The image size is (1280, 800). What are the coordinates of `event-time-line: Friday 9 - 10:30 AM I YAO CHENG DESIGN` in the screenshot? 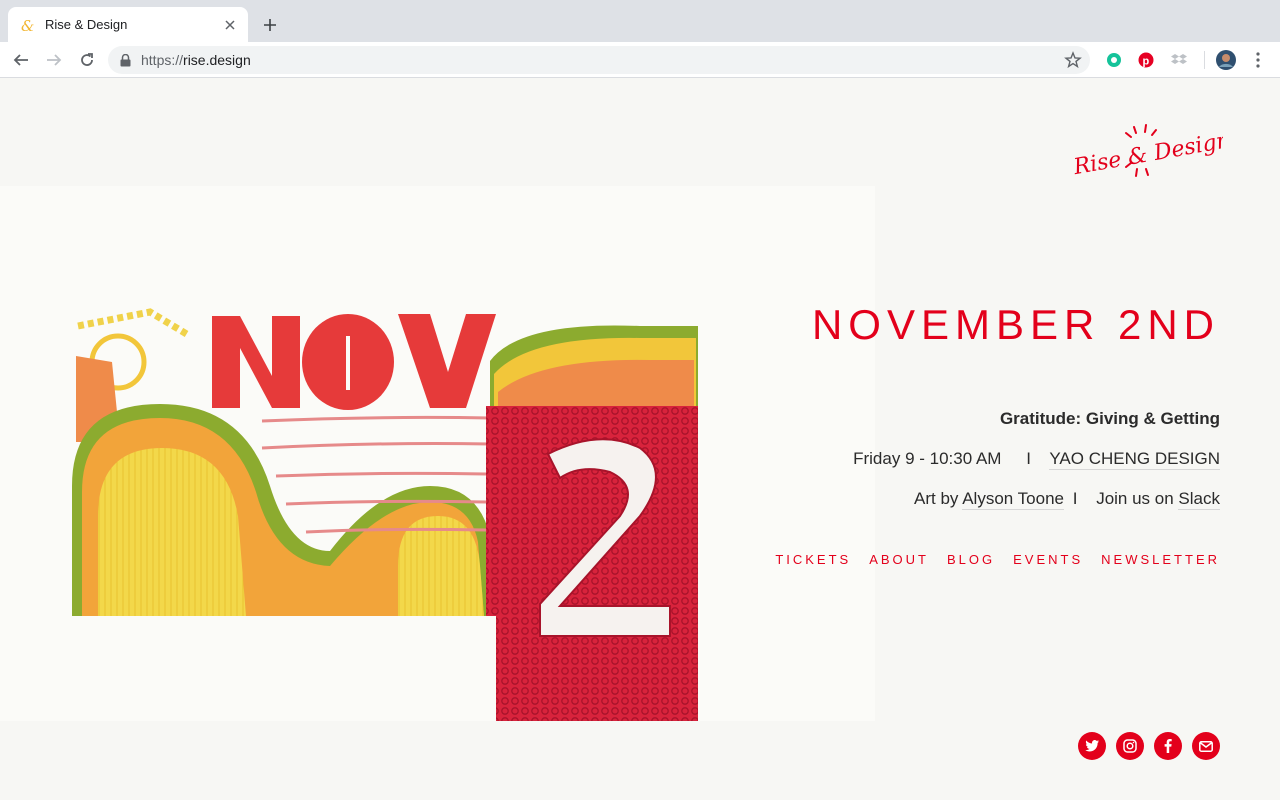 It's located at (1036, 459).